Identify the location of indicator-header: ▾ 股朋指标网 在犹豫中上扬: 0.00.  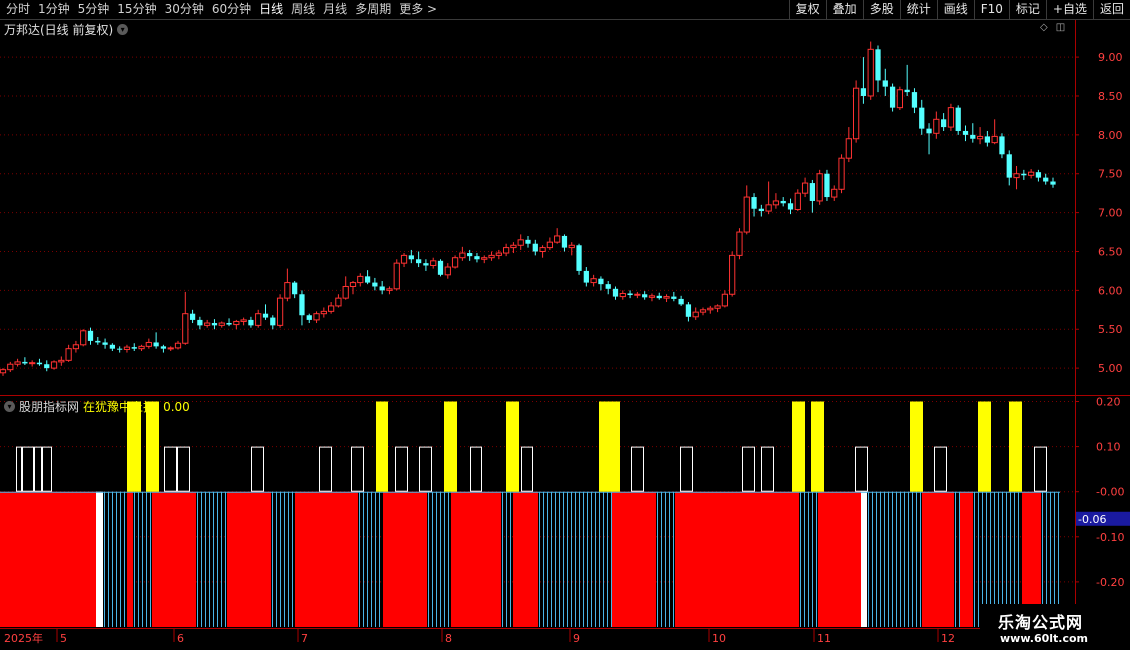
(97, 406).